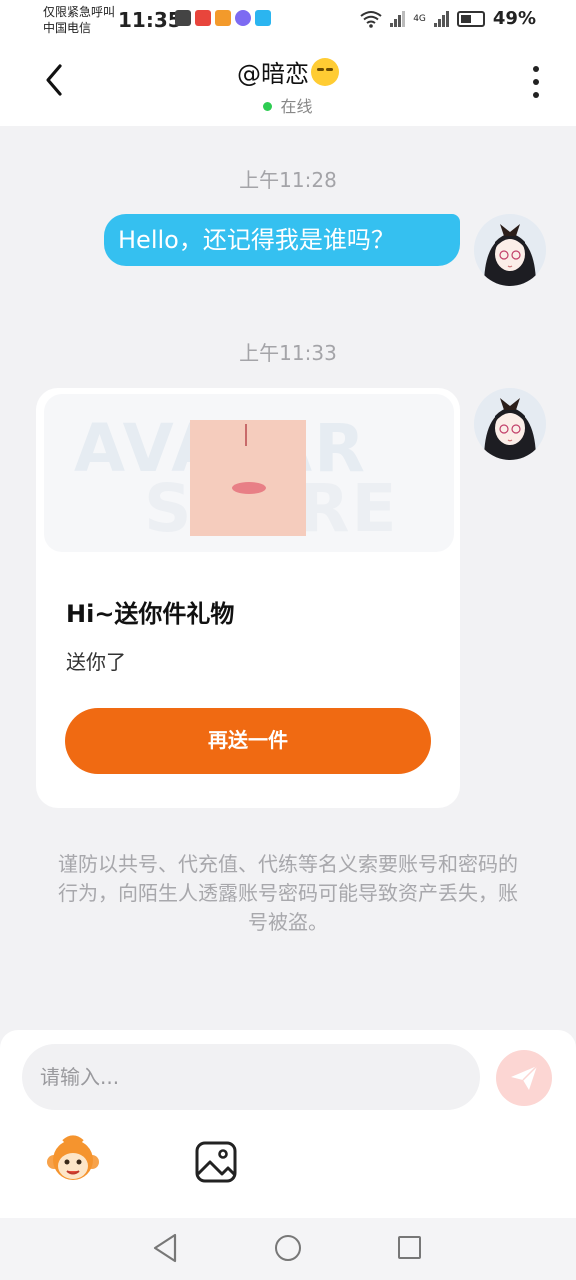 The image size is (576, 1280). What do you see at coordinates (79, 20) in the screenshot?
I see `carrier-info: 仅限紧急呼叫 中国电信` at bounding box center [79, 20].